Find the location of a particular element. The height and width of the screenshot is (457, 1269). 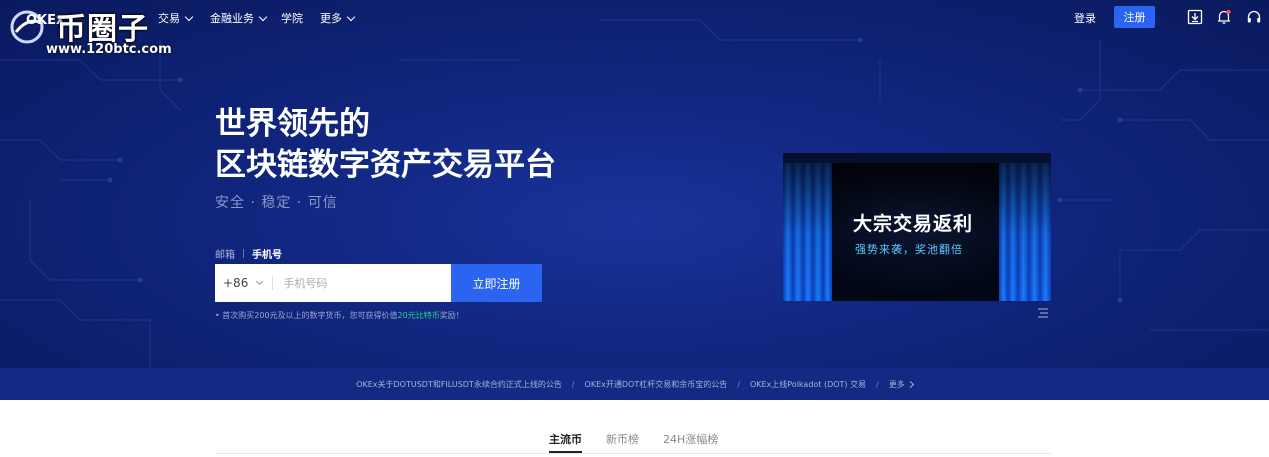

nav-finance-label: 金融业务 is located at coordinates (232, 18).